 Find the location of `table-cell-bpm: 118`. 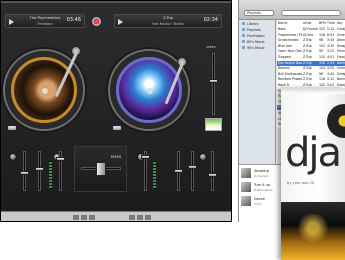

table-cell-bpm: 118 is located at coordinates (322, 79).